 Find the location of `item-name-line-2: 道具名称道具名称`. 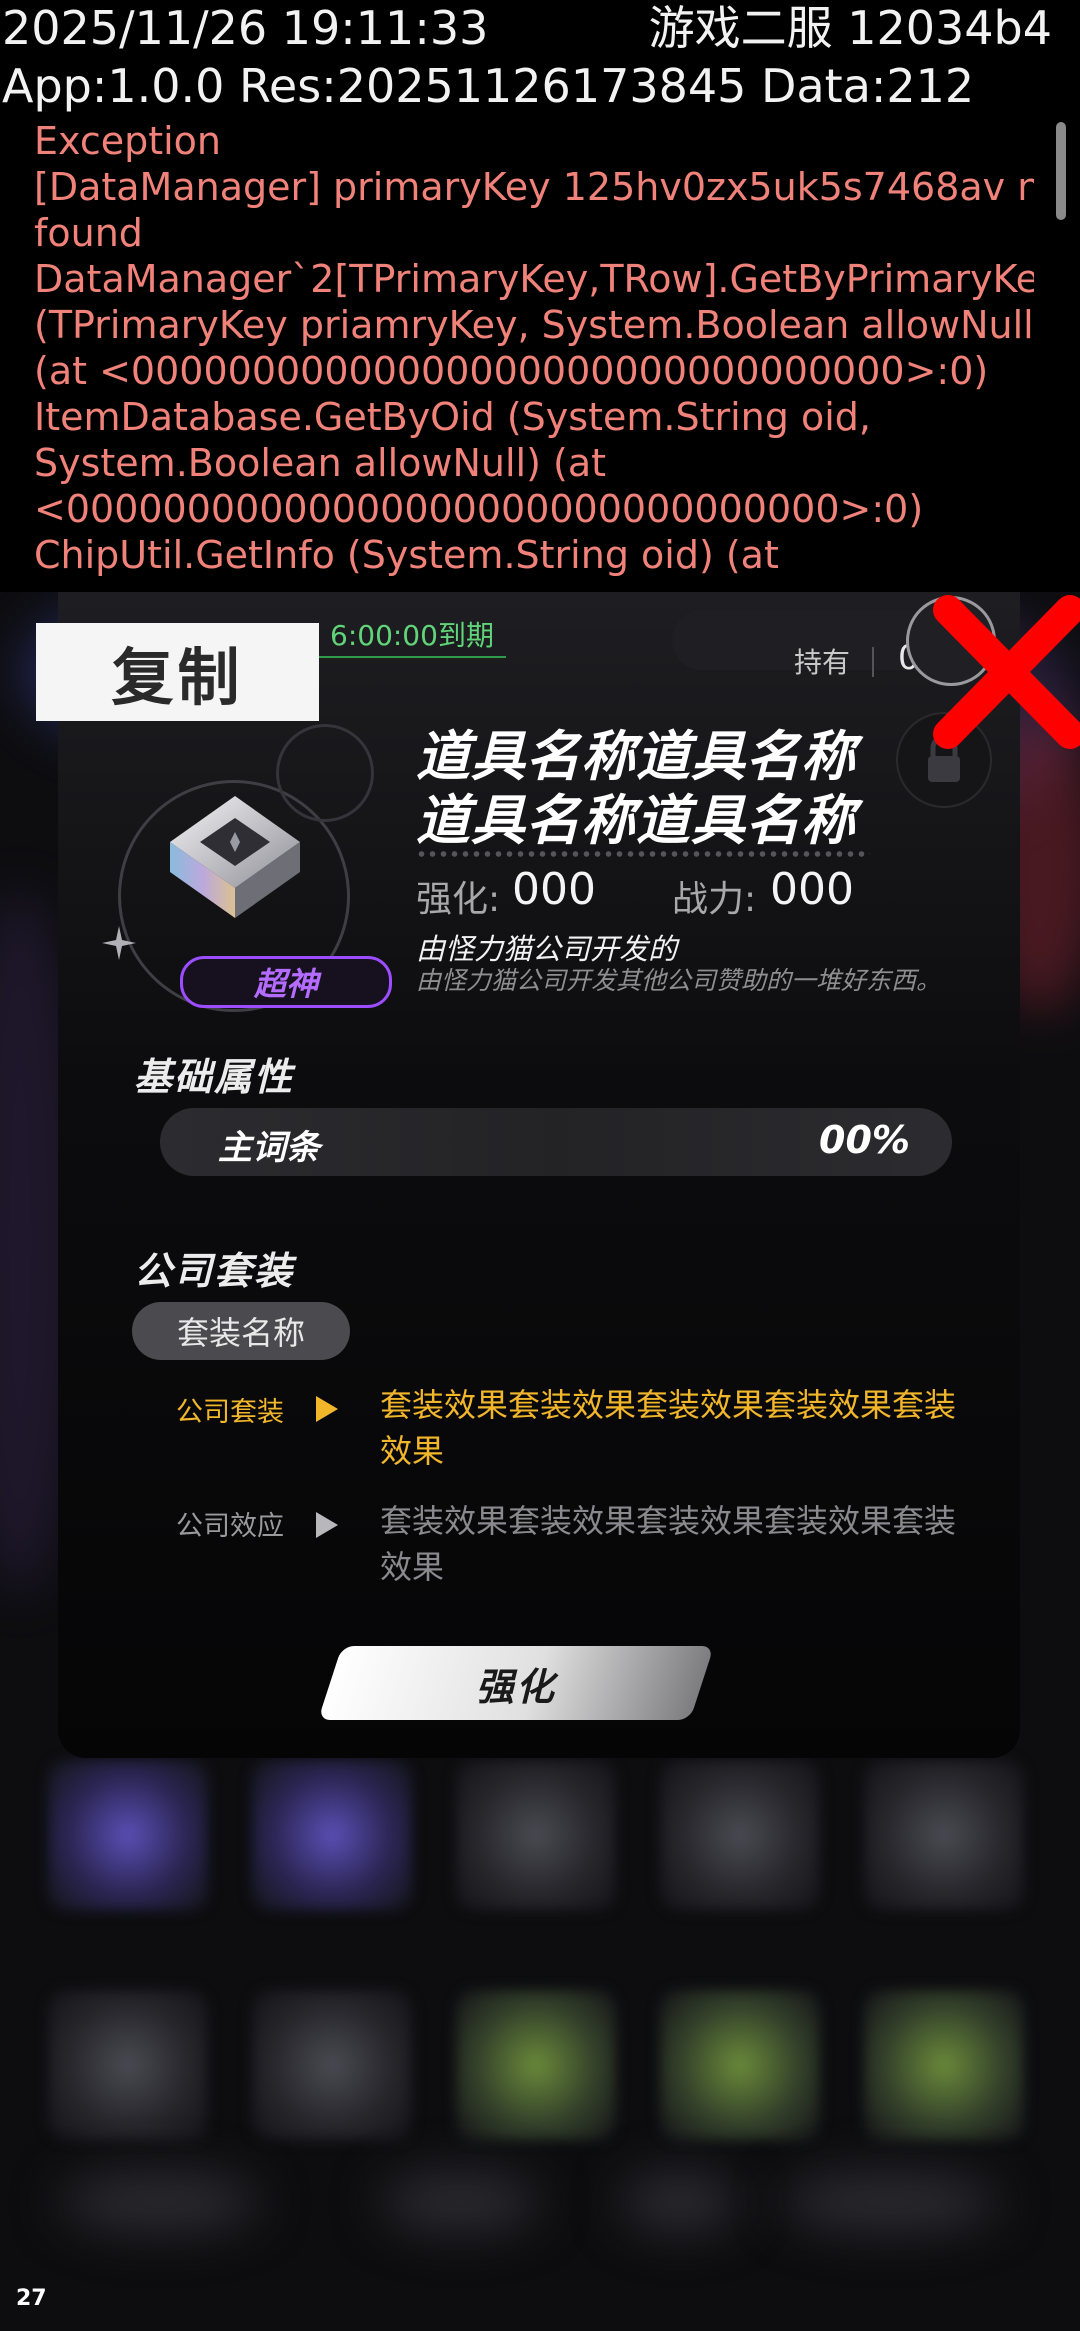

item-name-line-2: 道具名称道具名称 is located at coordinates (636, 820).